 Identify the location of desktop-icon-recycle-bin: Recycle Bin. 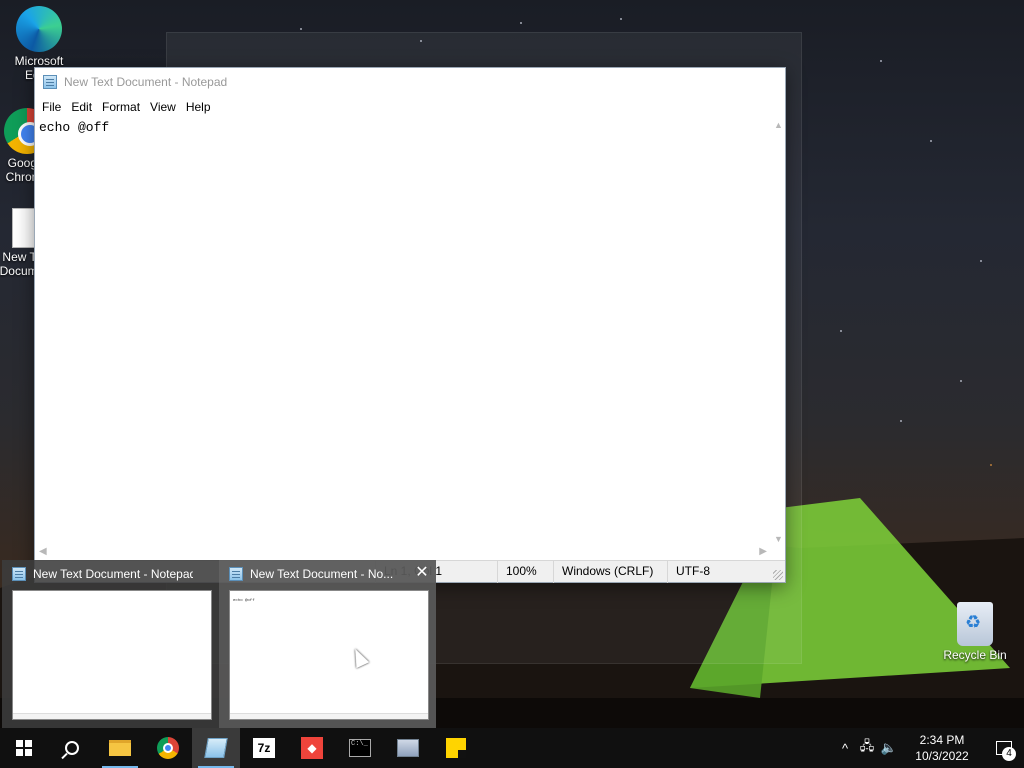
(975, 632).